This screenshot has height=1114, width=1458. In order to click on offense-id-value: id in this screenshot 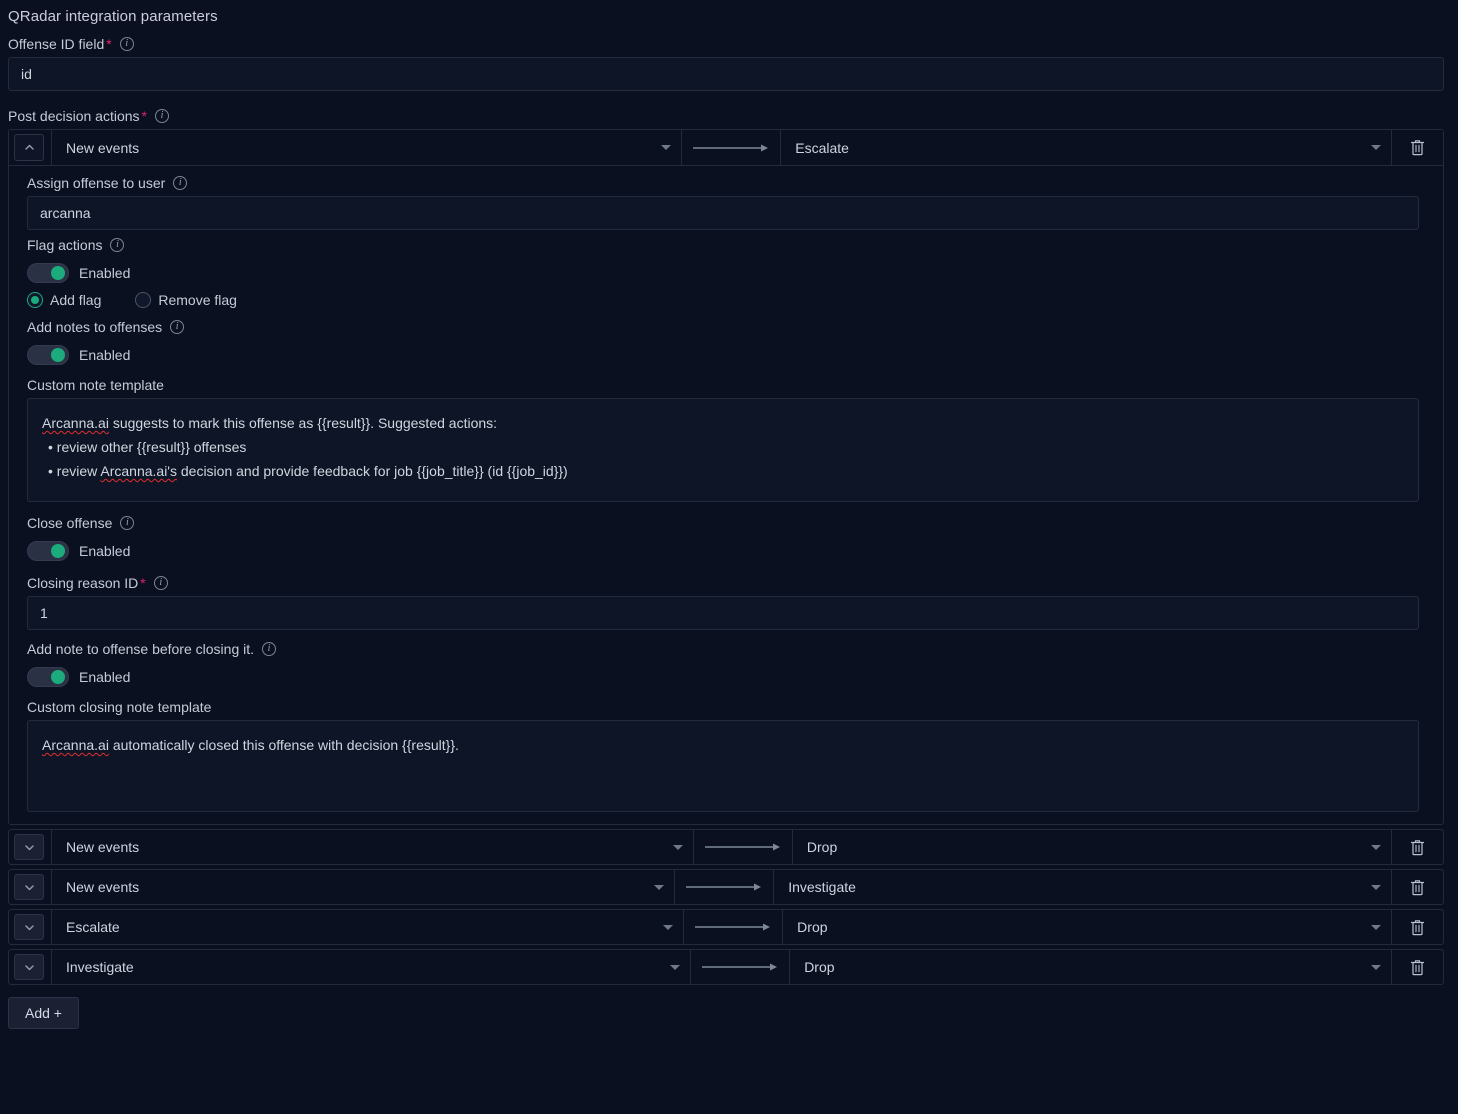, I will do `click(26, 74)`.